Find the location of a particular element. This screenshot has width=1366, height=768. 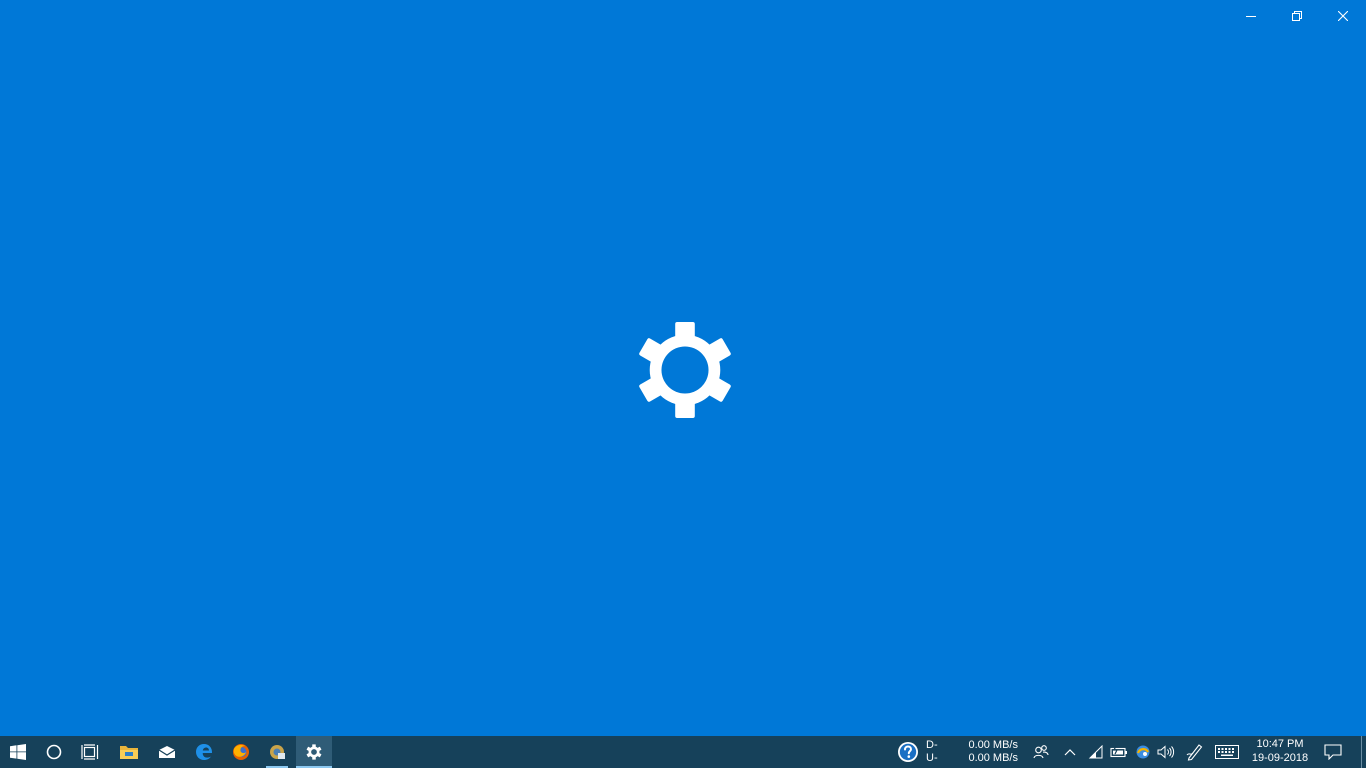

app-icon is located at coordinates (277, 752).